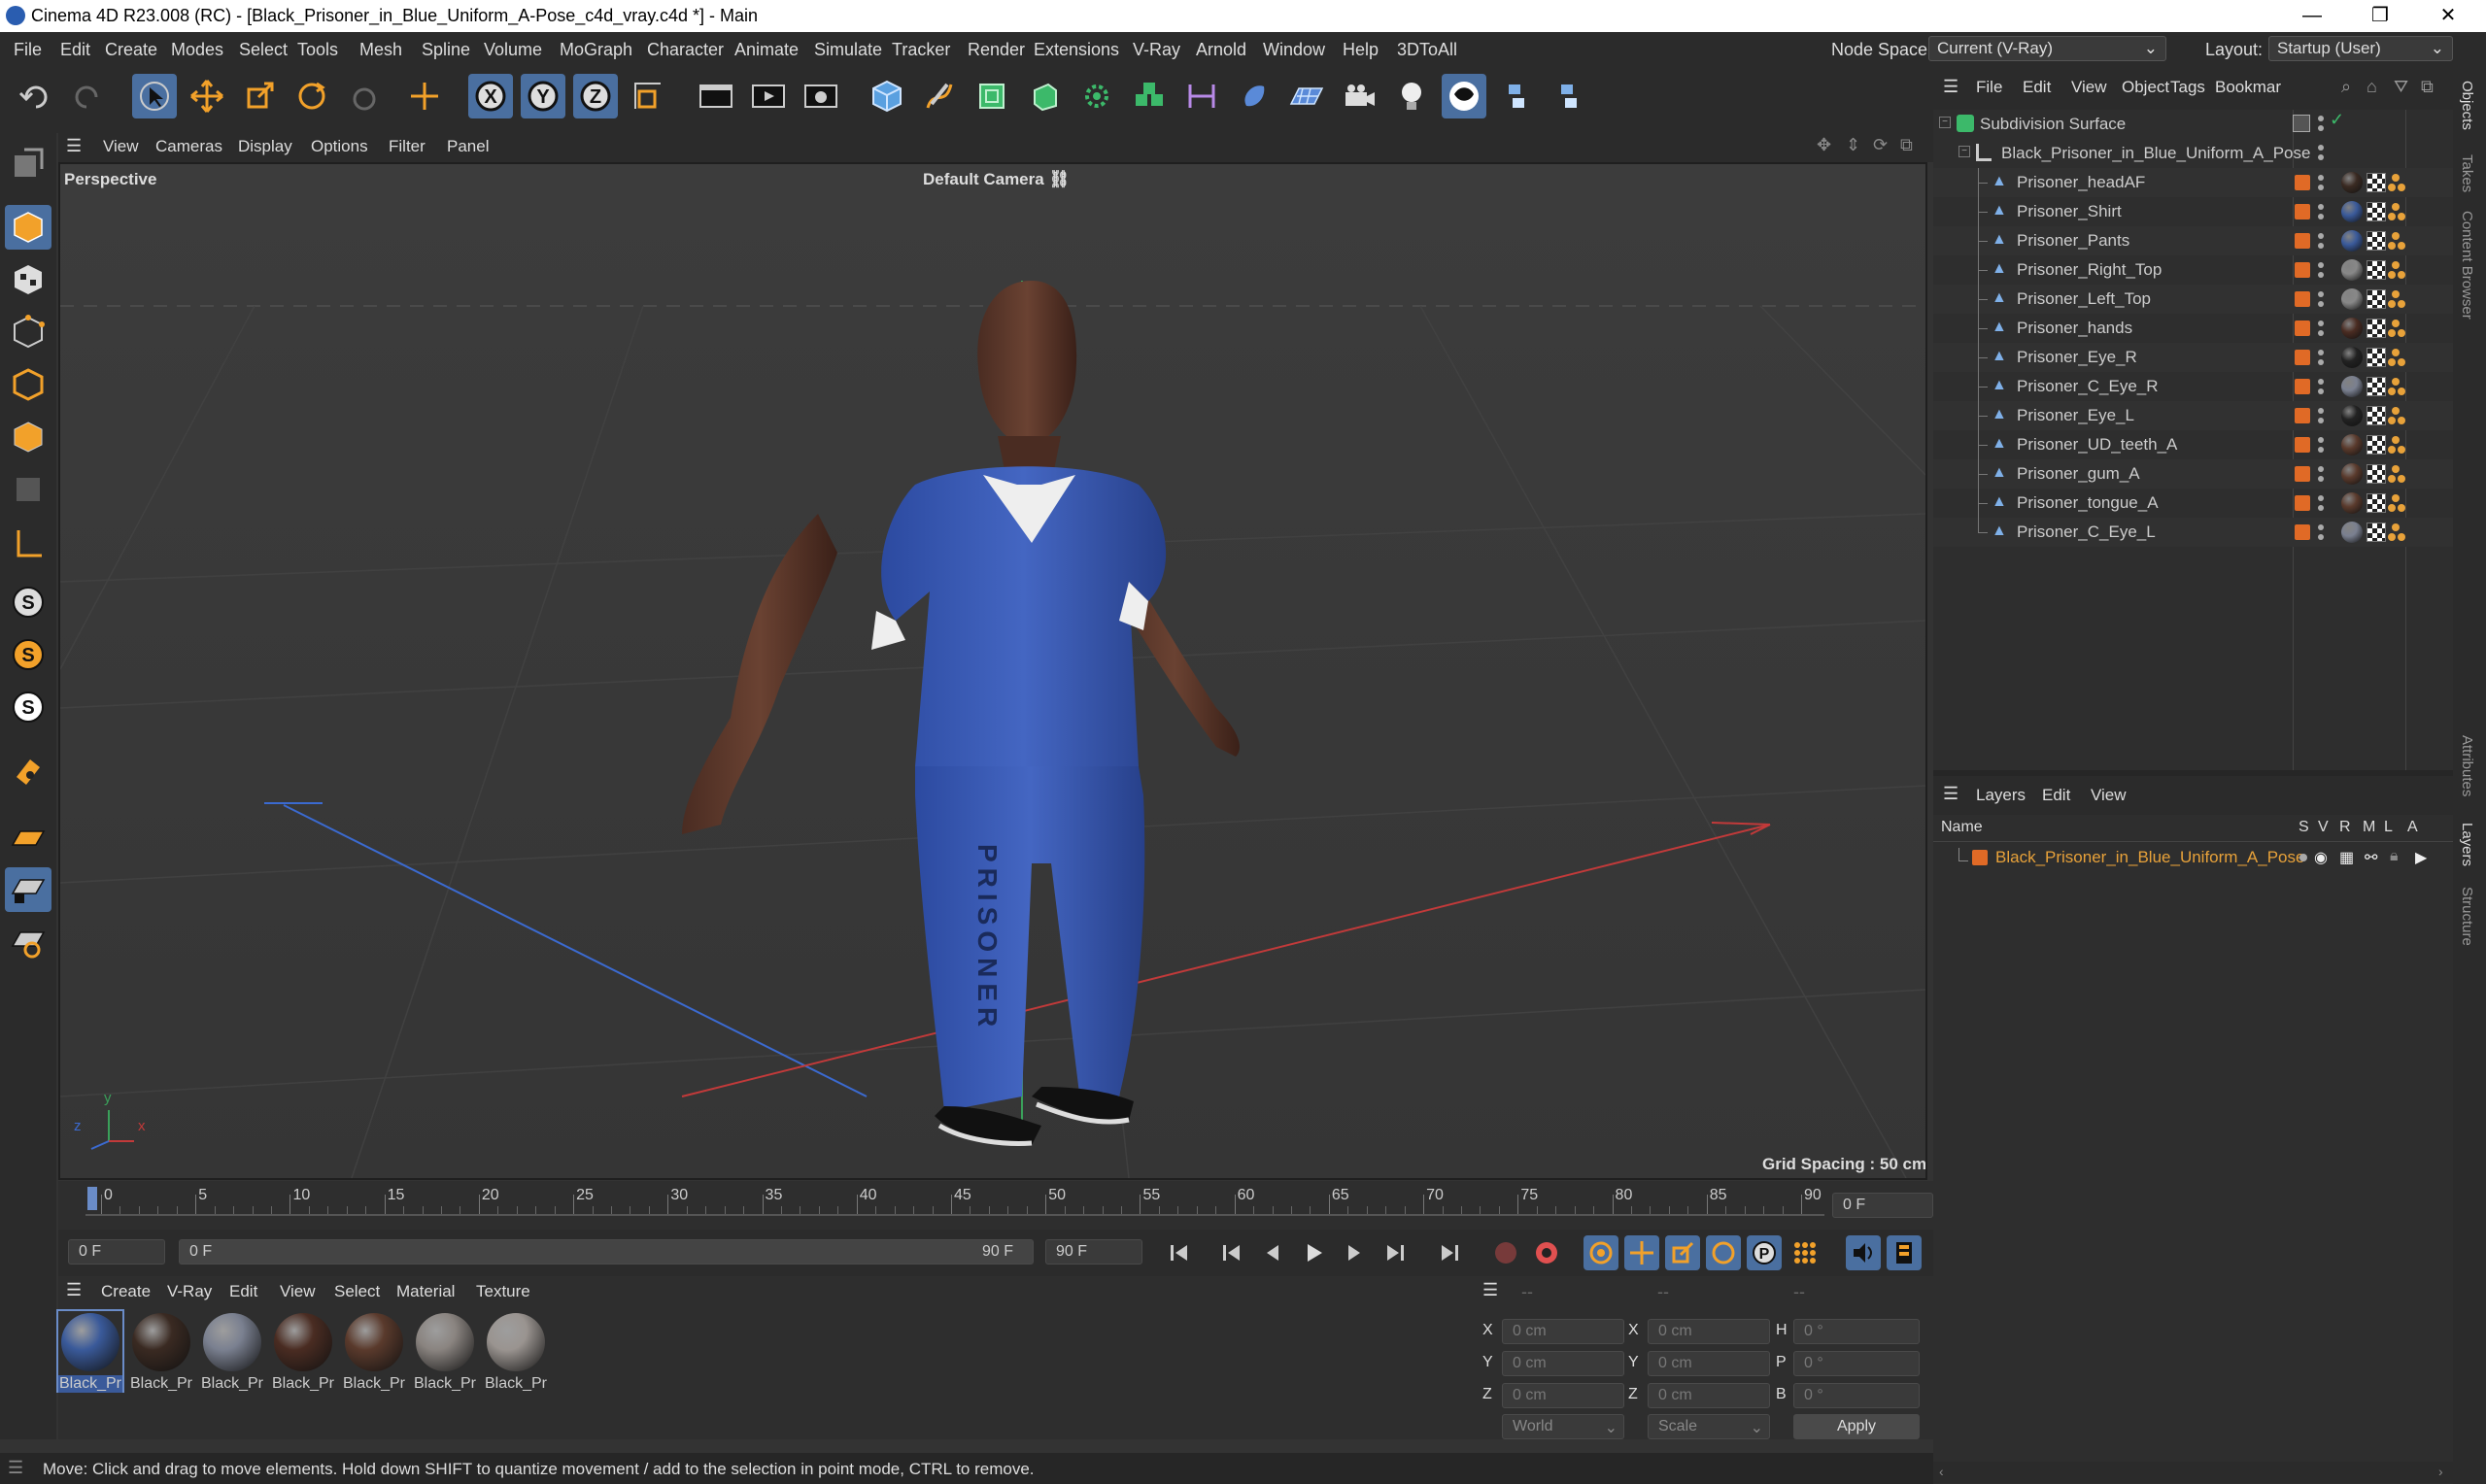 The width and height of the screenshot is (2486, 1484). What do you see at coordinates (2047, 48) in the screenshot?
I see `node-space-select: Current (V-Ray) ⌄` at bounding box center [2047, 48].